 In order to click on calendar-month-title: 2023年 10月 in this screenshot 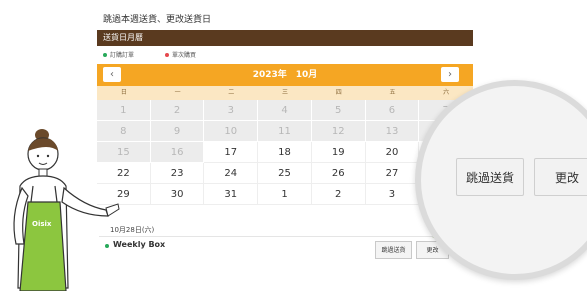, I will do `click(285, 75)`.